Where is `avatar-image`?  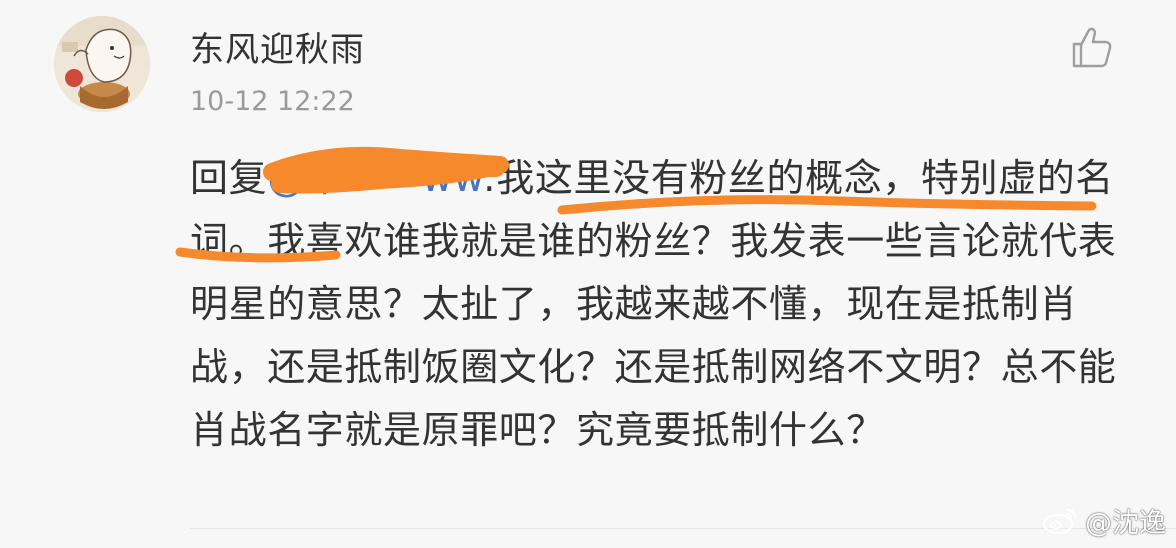 avatar-image is located at coordinates (102, 64).